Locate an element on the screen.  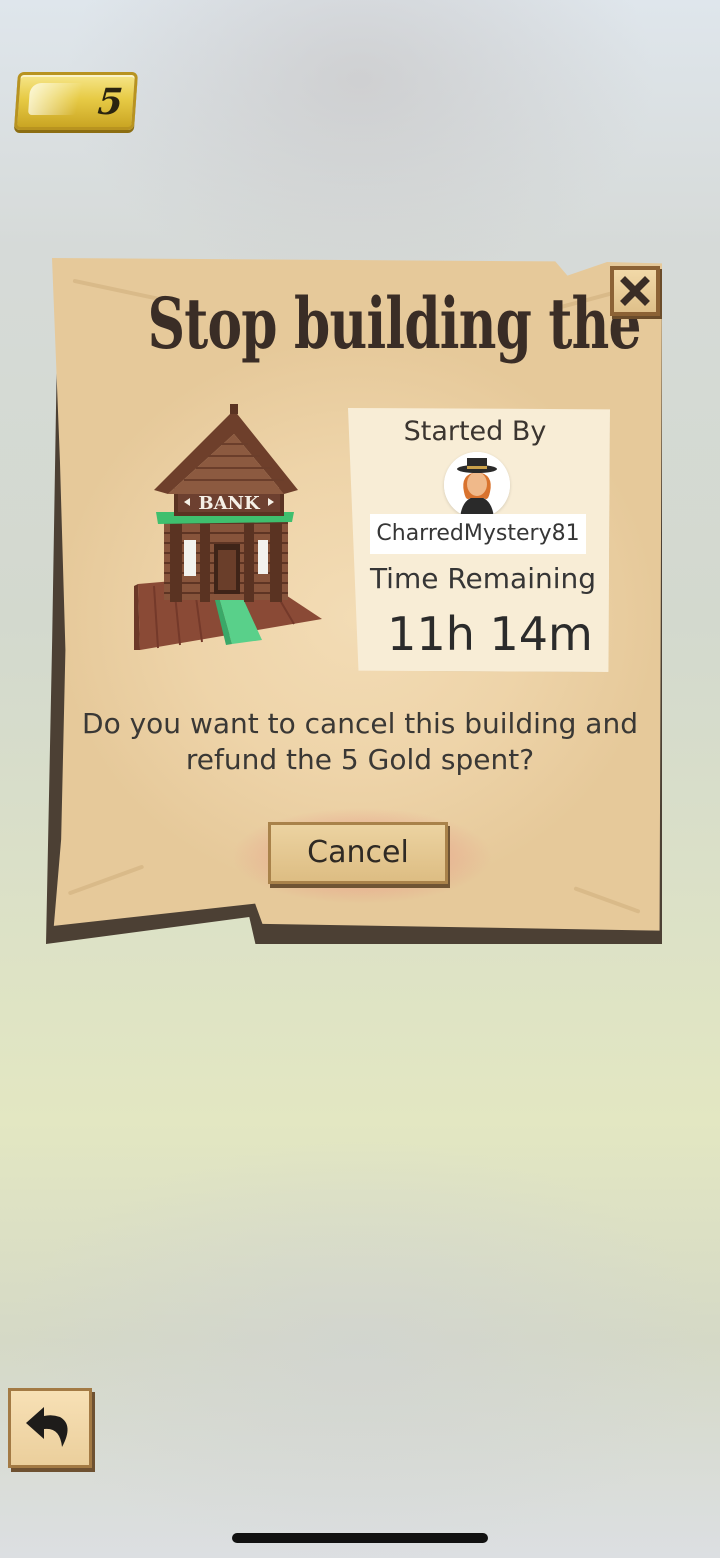
gold-count: 5 is located at coordinates (110, 102).